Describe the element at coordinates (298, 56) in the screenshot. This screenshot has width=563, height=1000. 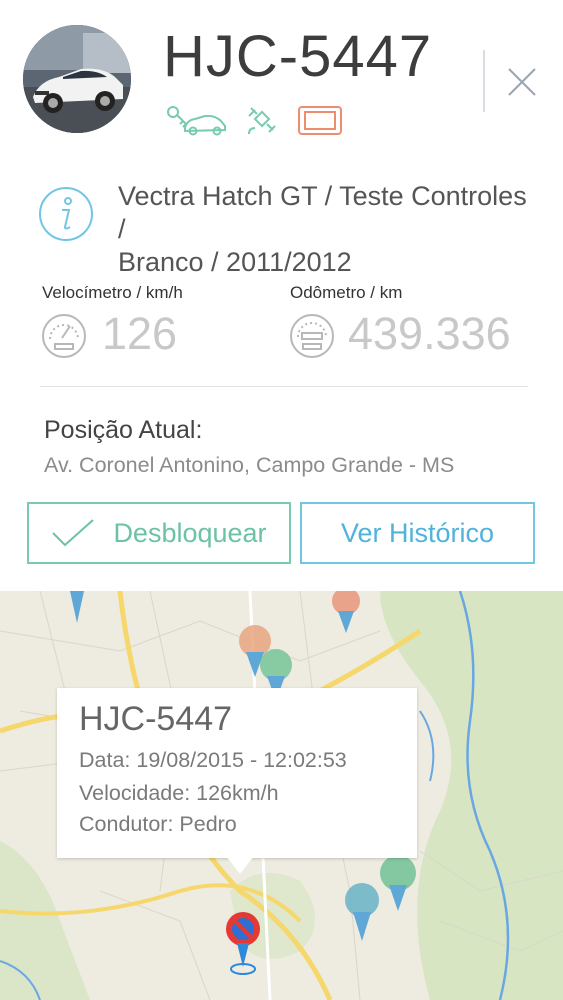
I see `vehicle-plate: HJC-5447` at that location.